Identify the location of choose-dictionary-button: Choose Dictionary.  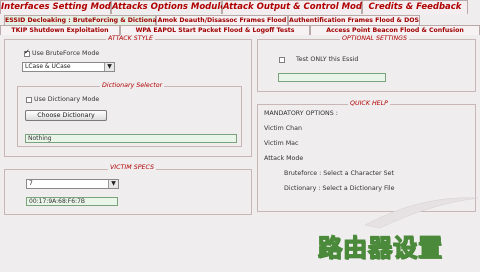
(66, 115).